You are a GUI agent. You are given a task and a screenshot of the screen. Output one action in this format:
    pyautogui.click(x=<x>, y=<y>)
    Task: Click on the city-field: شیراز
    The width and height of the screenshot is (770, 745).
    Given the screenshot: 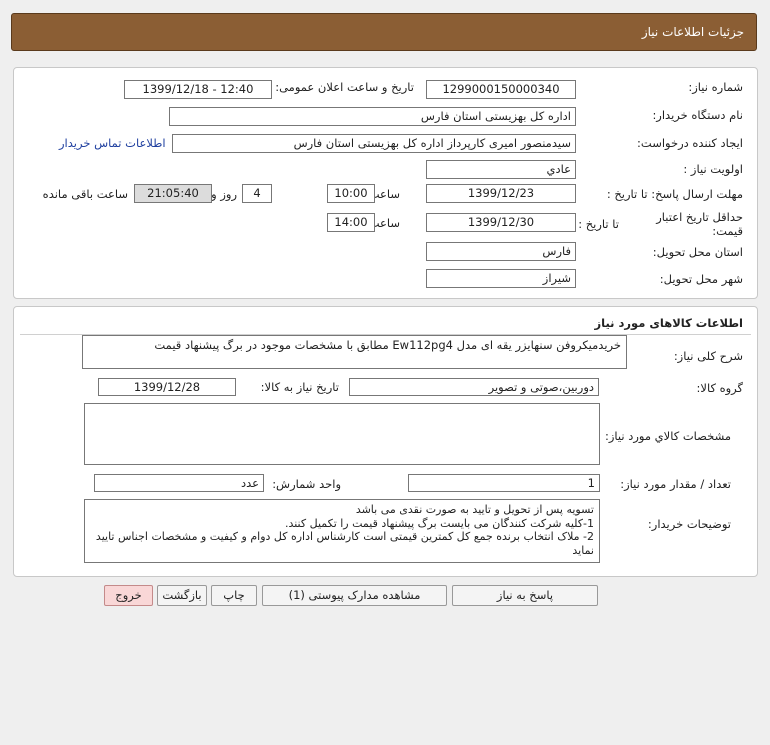 What is the action you would take?
    pyautogui.click(x=501, y=278)
    